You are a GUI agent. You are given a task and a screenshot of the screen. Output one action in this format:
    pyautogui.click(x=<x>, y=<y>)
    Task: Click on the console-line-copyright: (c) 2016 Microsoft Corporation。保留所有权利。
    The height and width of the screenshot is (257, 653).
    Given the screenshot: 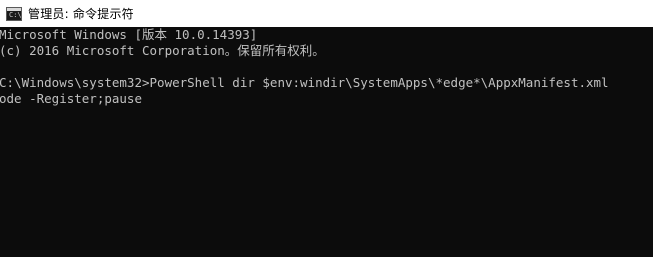 What is the action you would take?
    pyautogui.click(x=162, y=50)
    